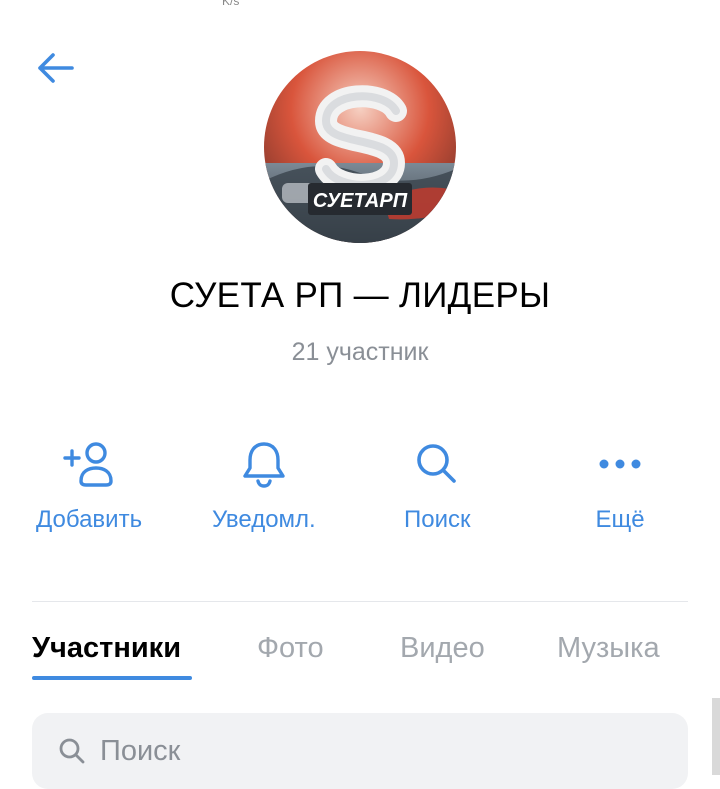  Describe the element at coordinates (360, 601) in the screenshot. I see `divider` at that location.